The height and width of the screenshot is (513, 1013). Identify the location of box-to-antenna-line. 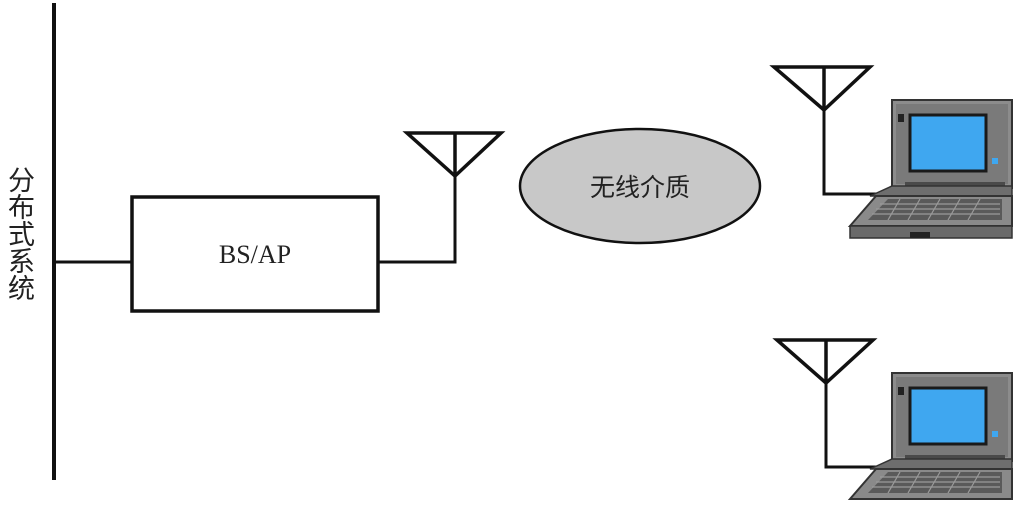
(417, 212).